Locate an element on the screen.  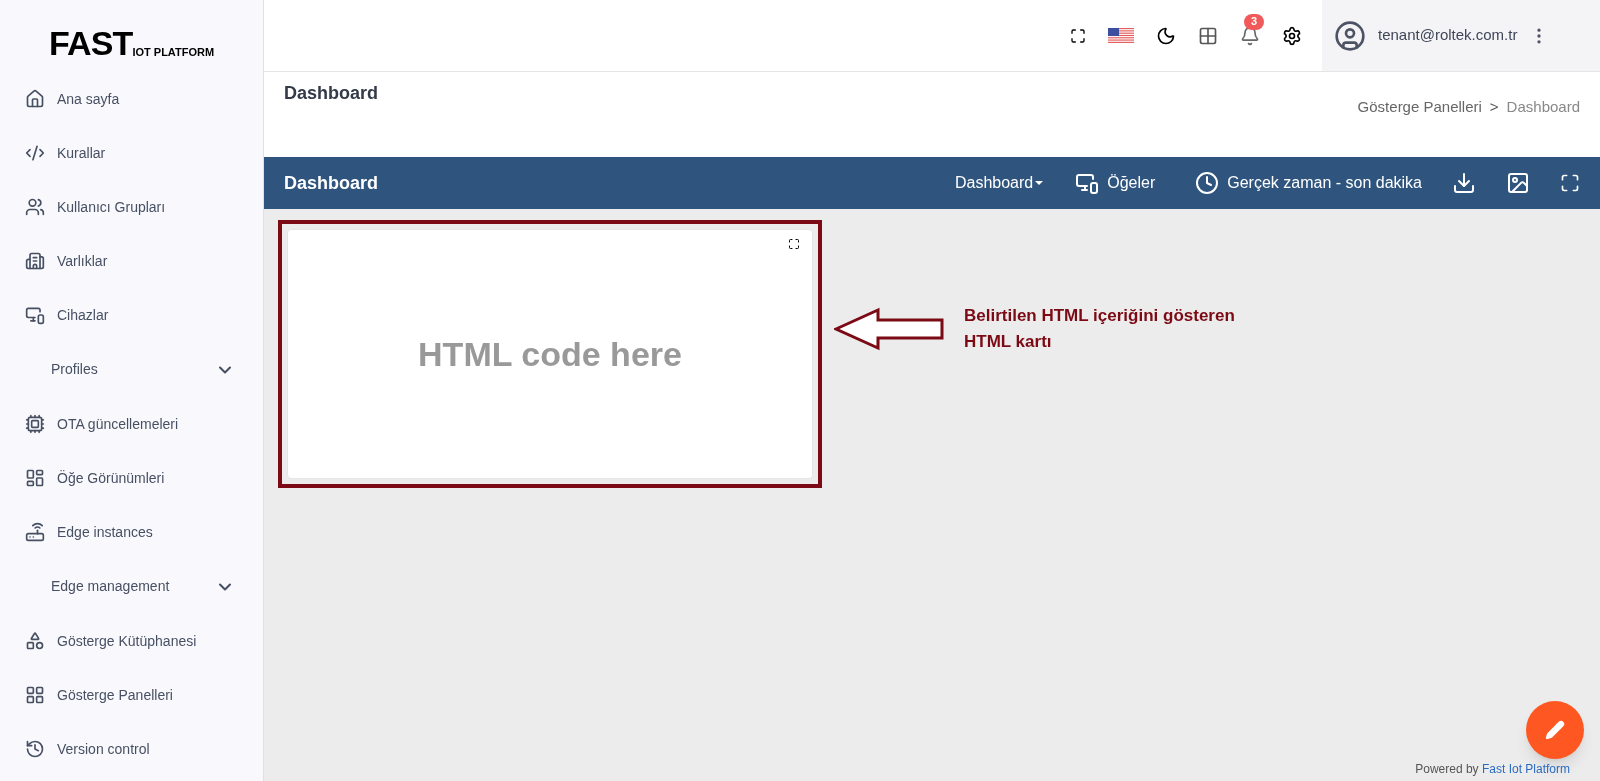
breadcrumb-link: Gösterge Panelleri is located at coordinates (1419, 107).